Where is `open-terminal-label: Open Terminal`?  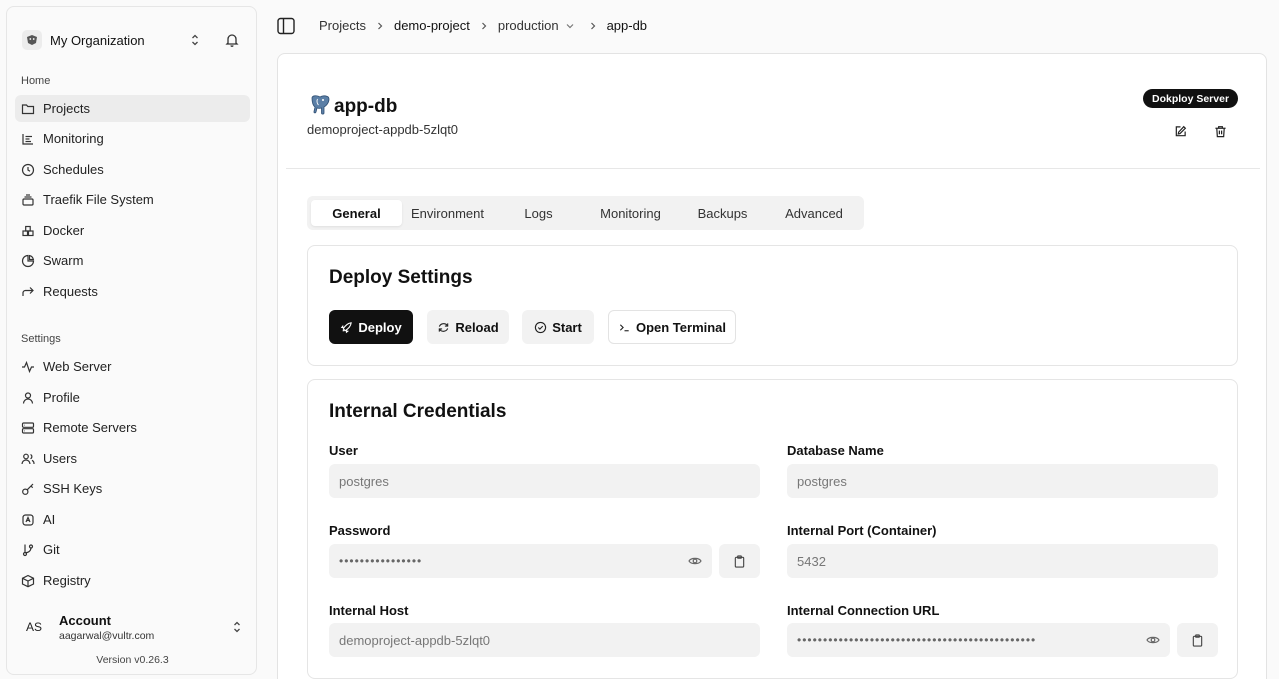 open-terminal-label: Open Terminal is located at coordinates (681, 327).